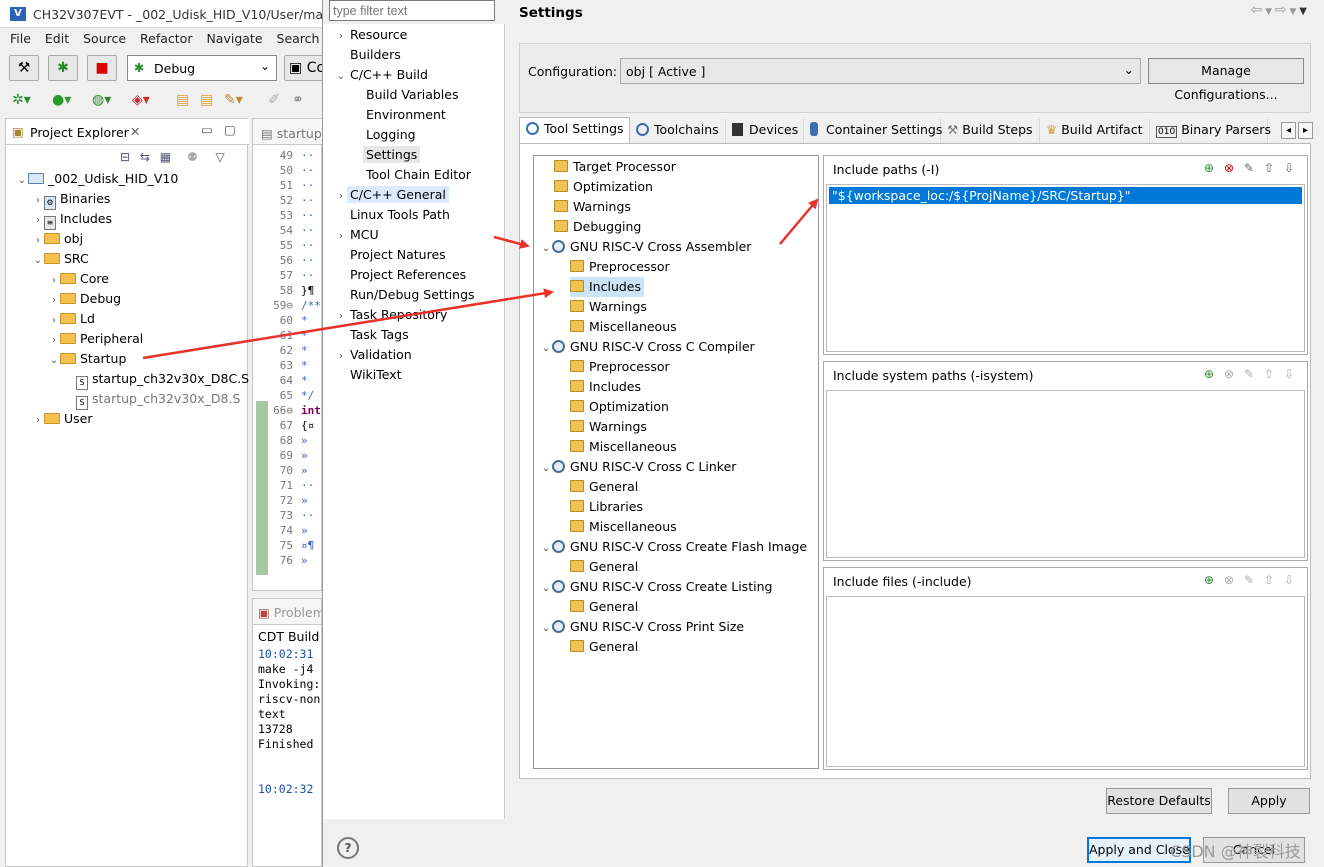 The height and width of the screenshot is (867, 1324). What do you see at coordinates (604, 607) in the screenshot?
I see `tool-item-general: General` at bounding box center [604, 607].